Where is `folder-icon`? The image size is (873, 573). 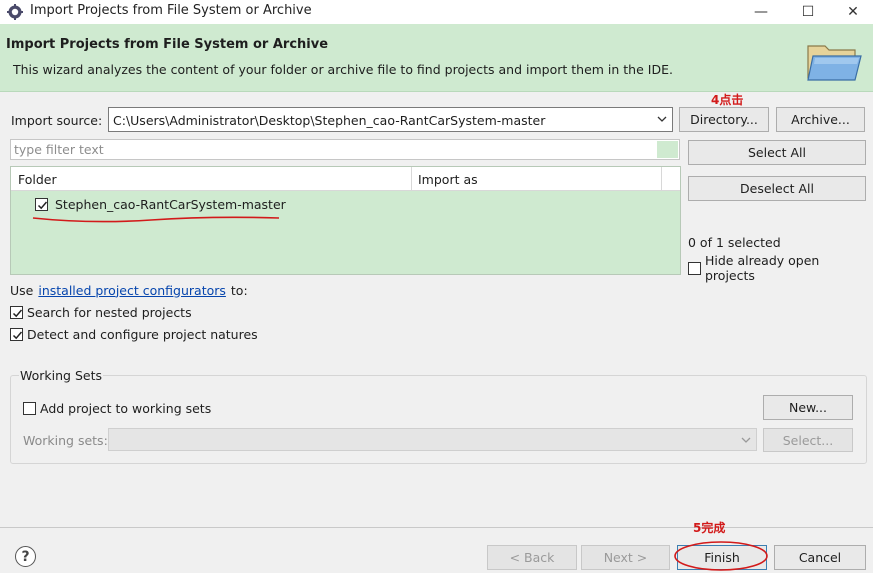 folder-icon is located at coordinates (834, 63).